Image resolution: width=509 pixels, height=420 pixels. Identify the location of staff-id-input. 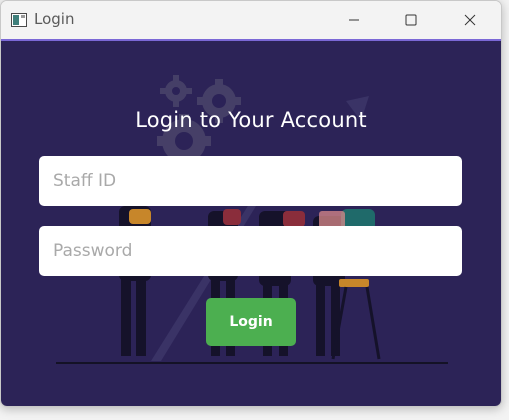
(250, 181).